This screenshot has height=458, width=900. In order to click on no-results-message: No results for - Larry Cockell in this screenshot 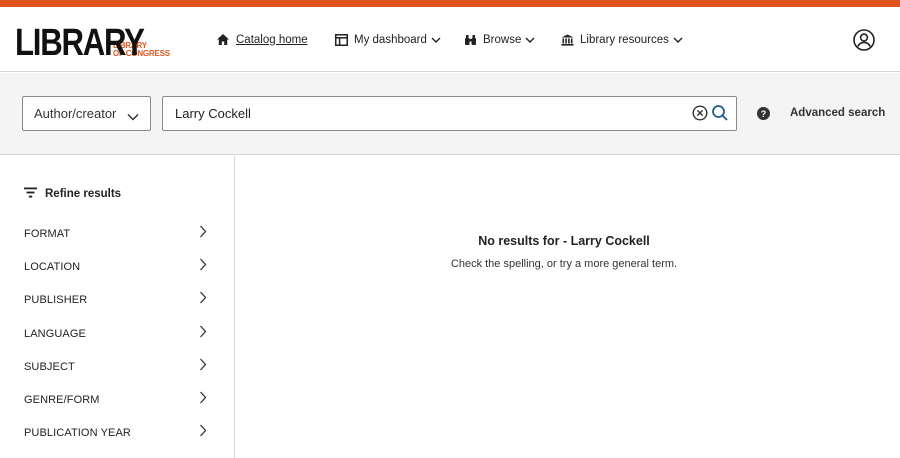, I will do `click(564, 241)`.